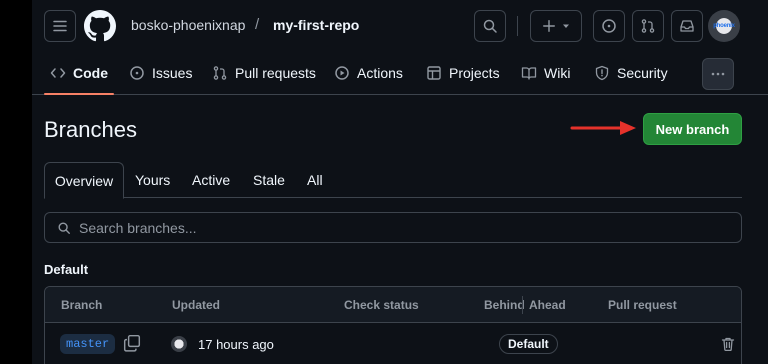 The height and width of the screenshot is (364, 768). Describe the element at coordinates (179, 344) in the screenshot. I see `committer-avatar` at that location.